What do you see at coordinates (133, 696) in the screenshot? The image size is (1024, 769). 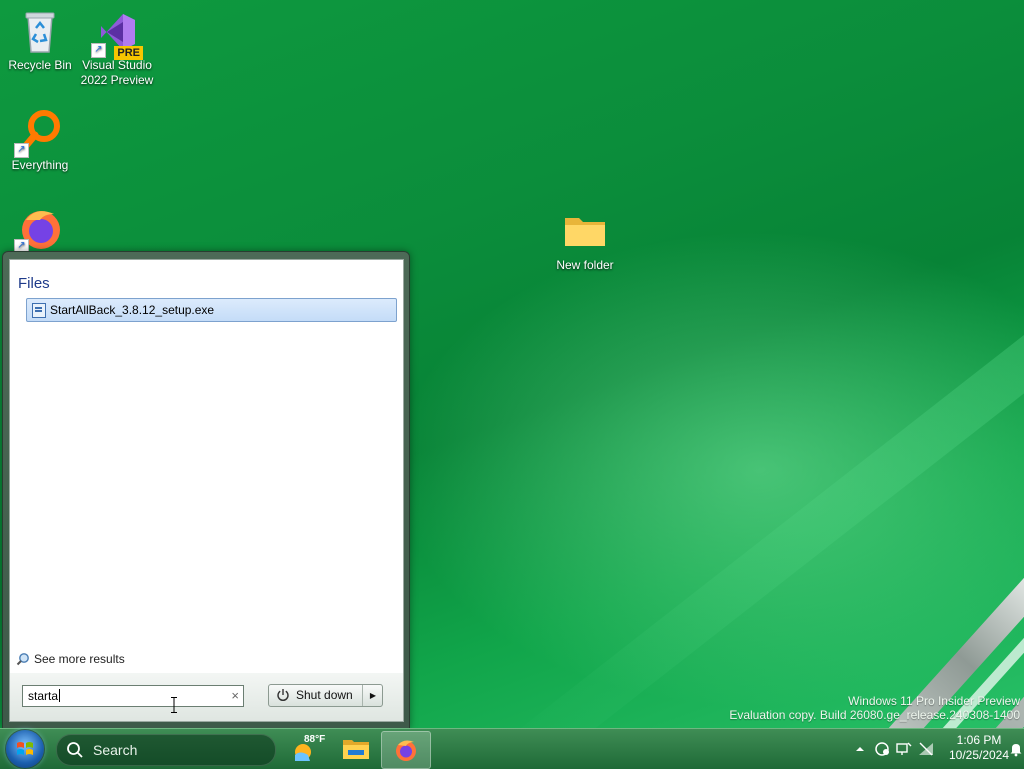 I see `start-search-input: starta ×` at bounding box center [133, 696].